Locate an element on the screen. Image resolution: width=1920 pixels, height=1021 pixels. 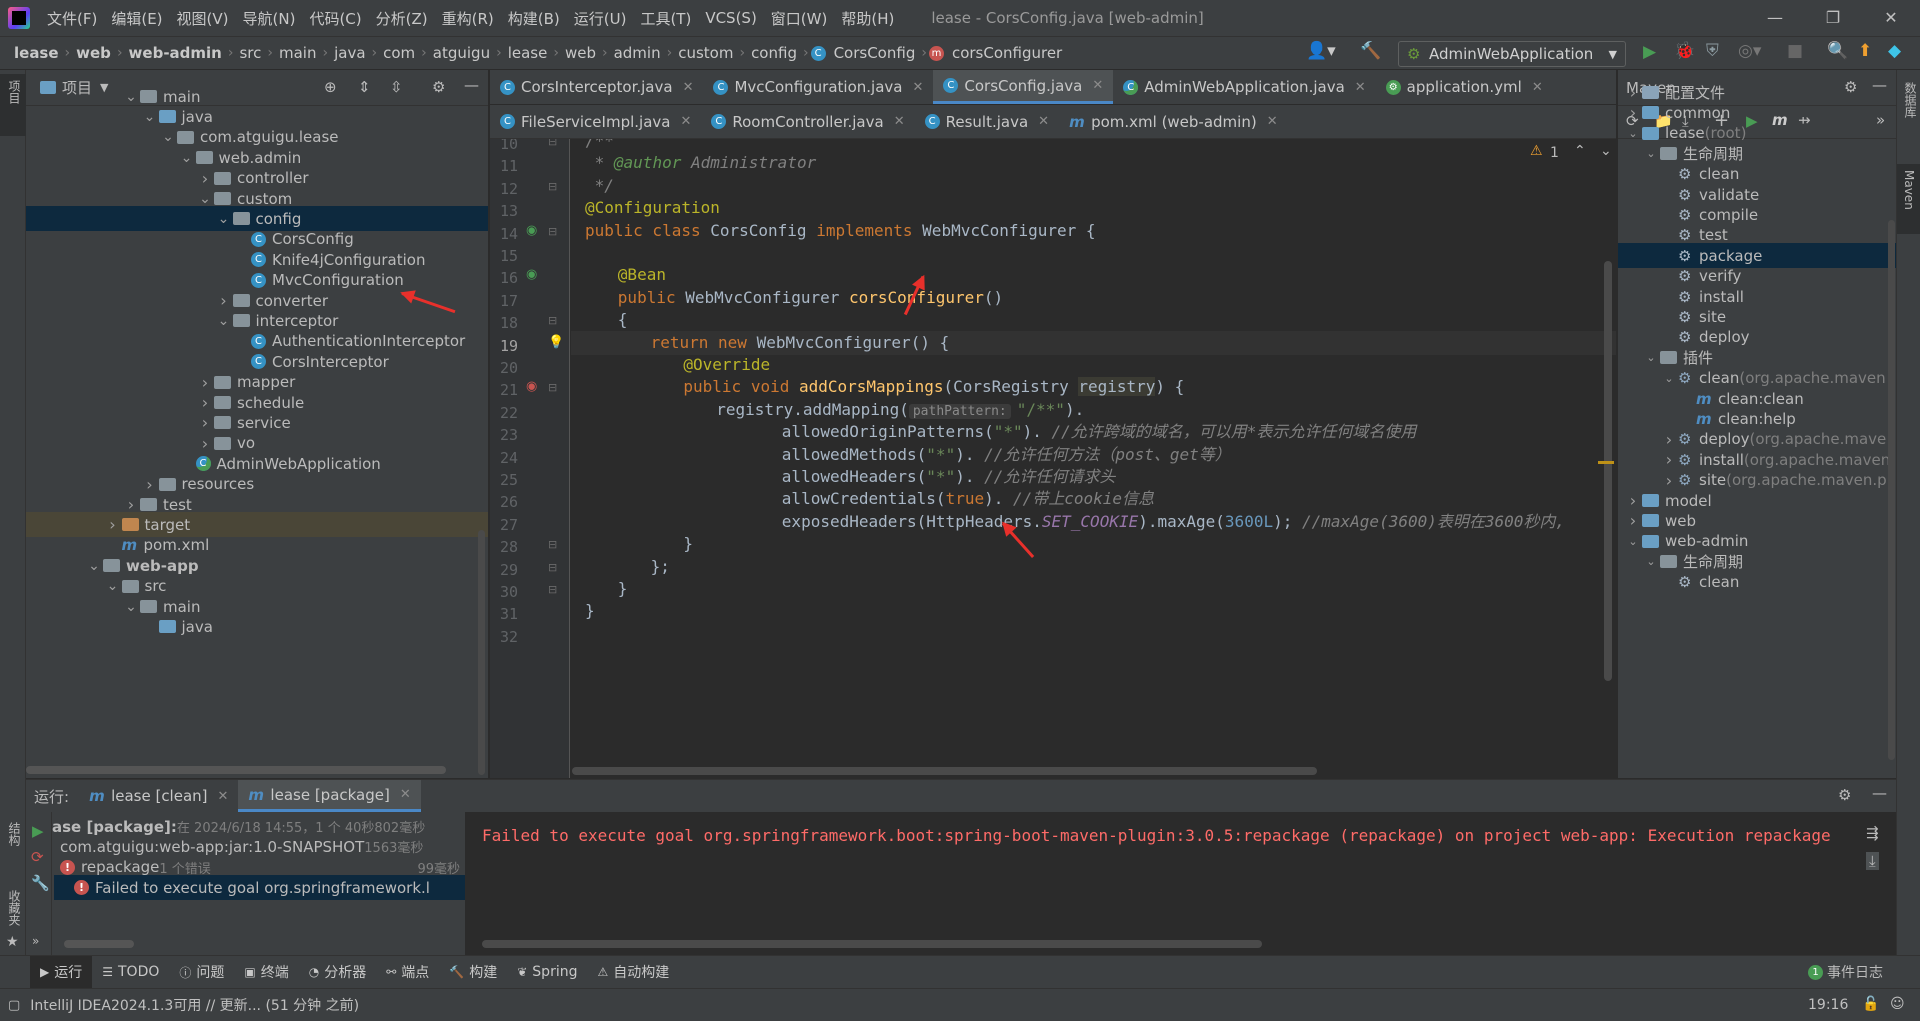
next-highlight-icon: ⌄ is located at coordinates (1606, 151).